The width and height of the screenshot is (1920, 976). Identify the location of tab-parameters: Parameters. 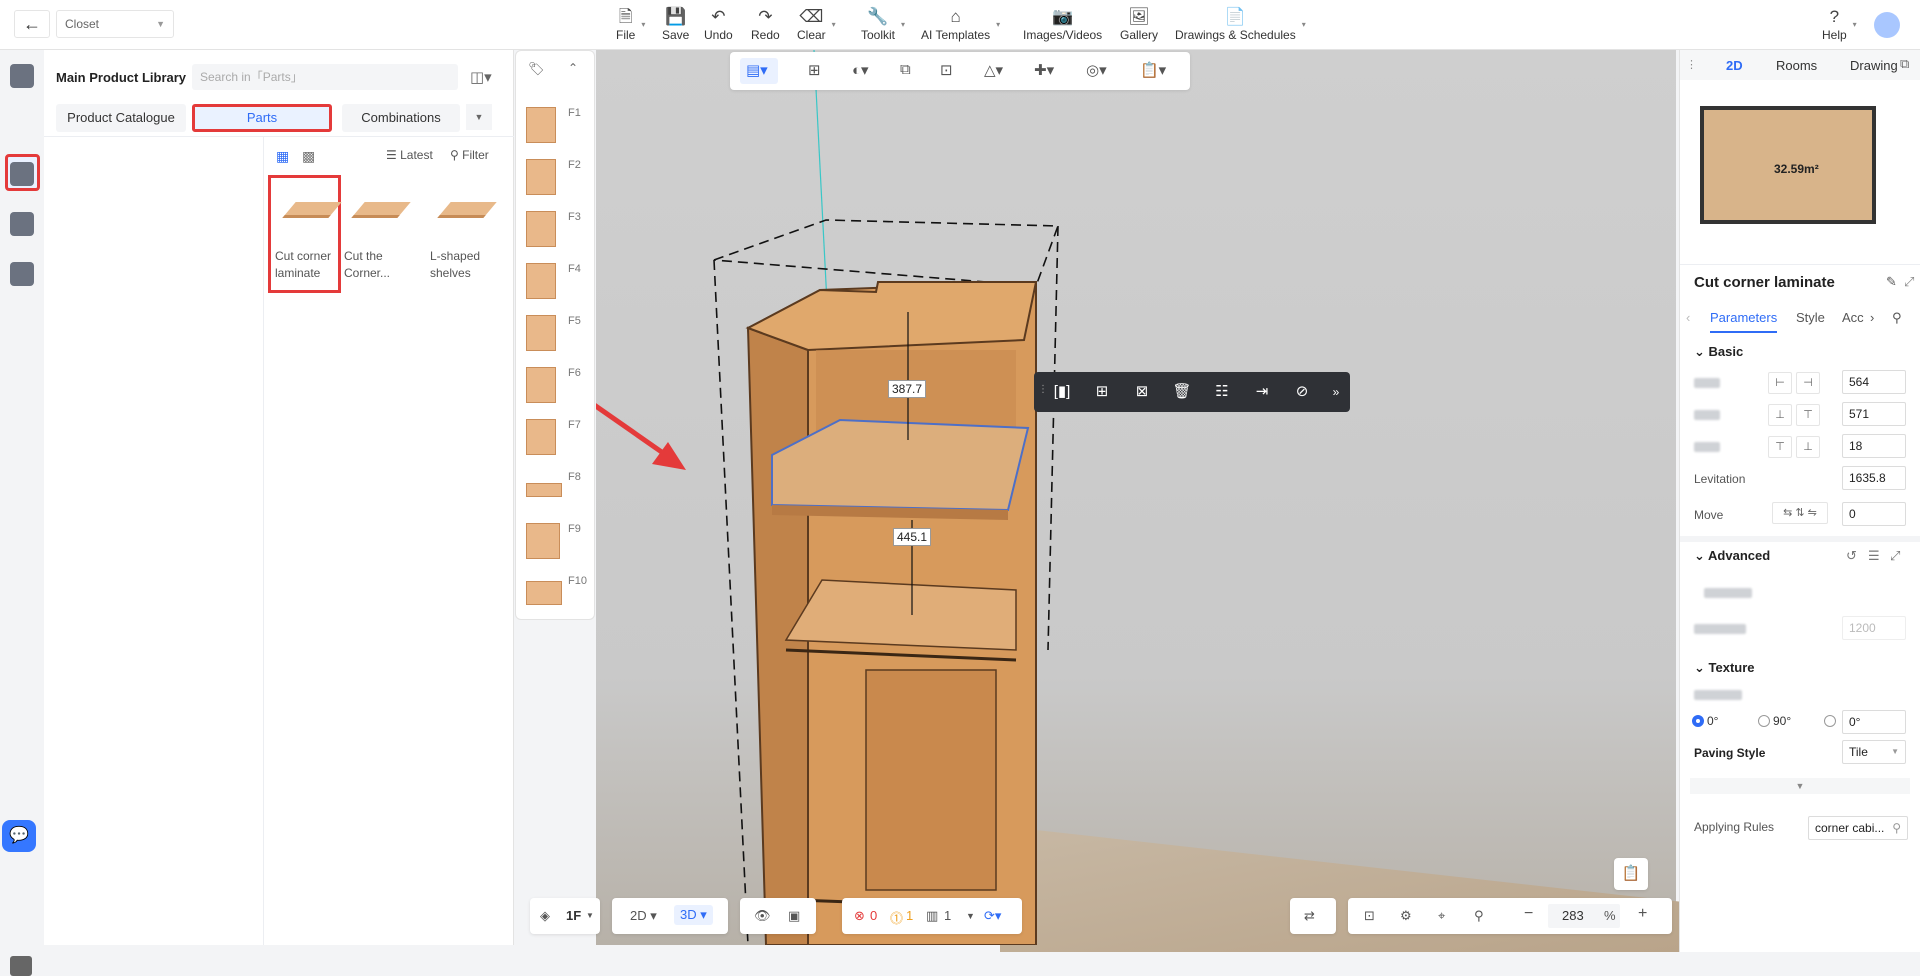
(1744, 321).